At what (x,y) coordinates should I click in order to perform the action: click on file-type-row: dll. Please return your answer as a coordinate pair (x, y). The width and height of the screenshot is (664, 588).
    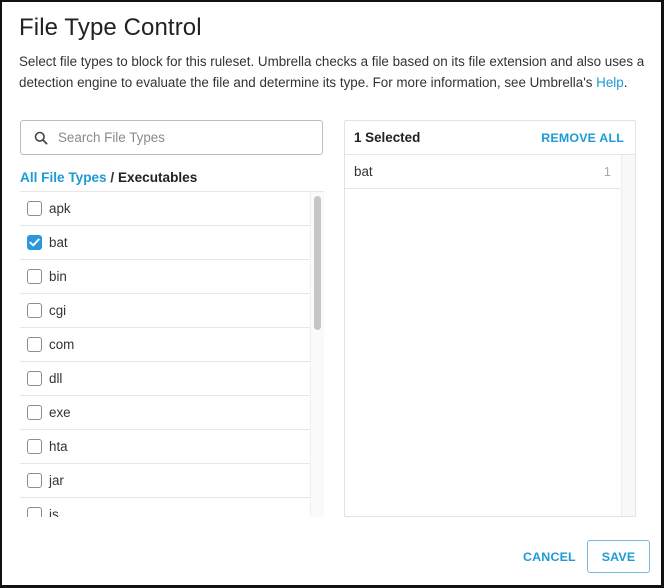
    Looking at the image, I should click on (165, 379).